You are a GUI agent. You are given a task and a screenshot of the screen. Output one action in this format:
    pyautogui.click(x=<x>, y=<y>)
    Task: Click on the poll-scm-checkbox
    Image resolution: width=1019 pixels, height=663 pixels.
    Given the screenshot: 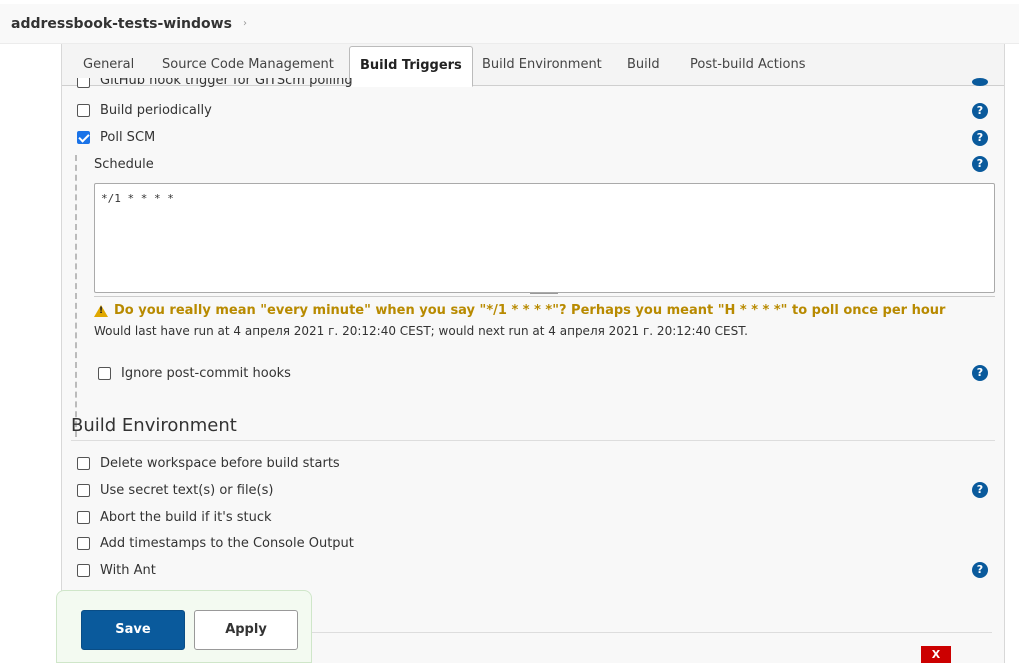 What is the action you would take?
    pyautogui.click(x=83, y=137)
    